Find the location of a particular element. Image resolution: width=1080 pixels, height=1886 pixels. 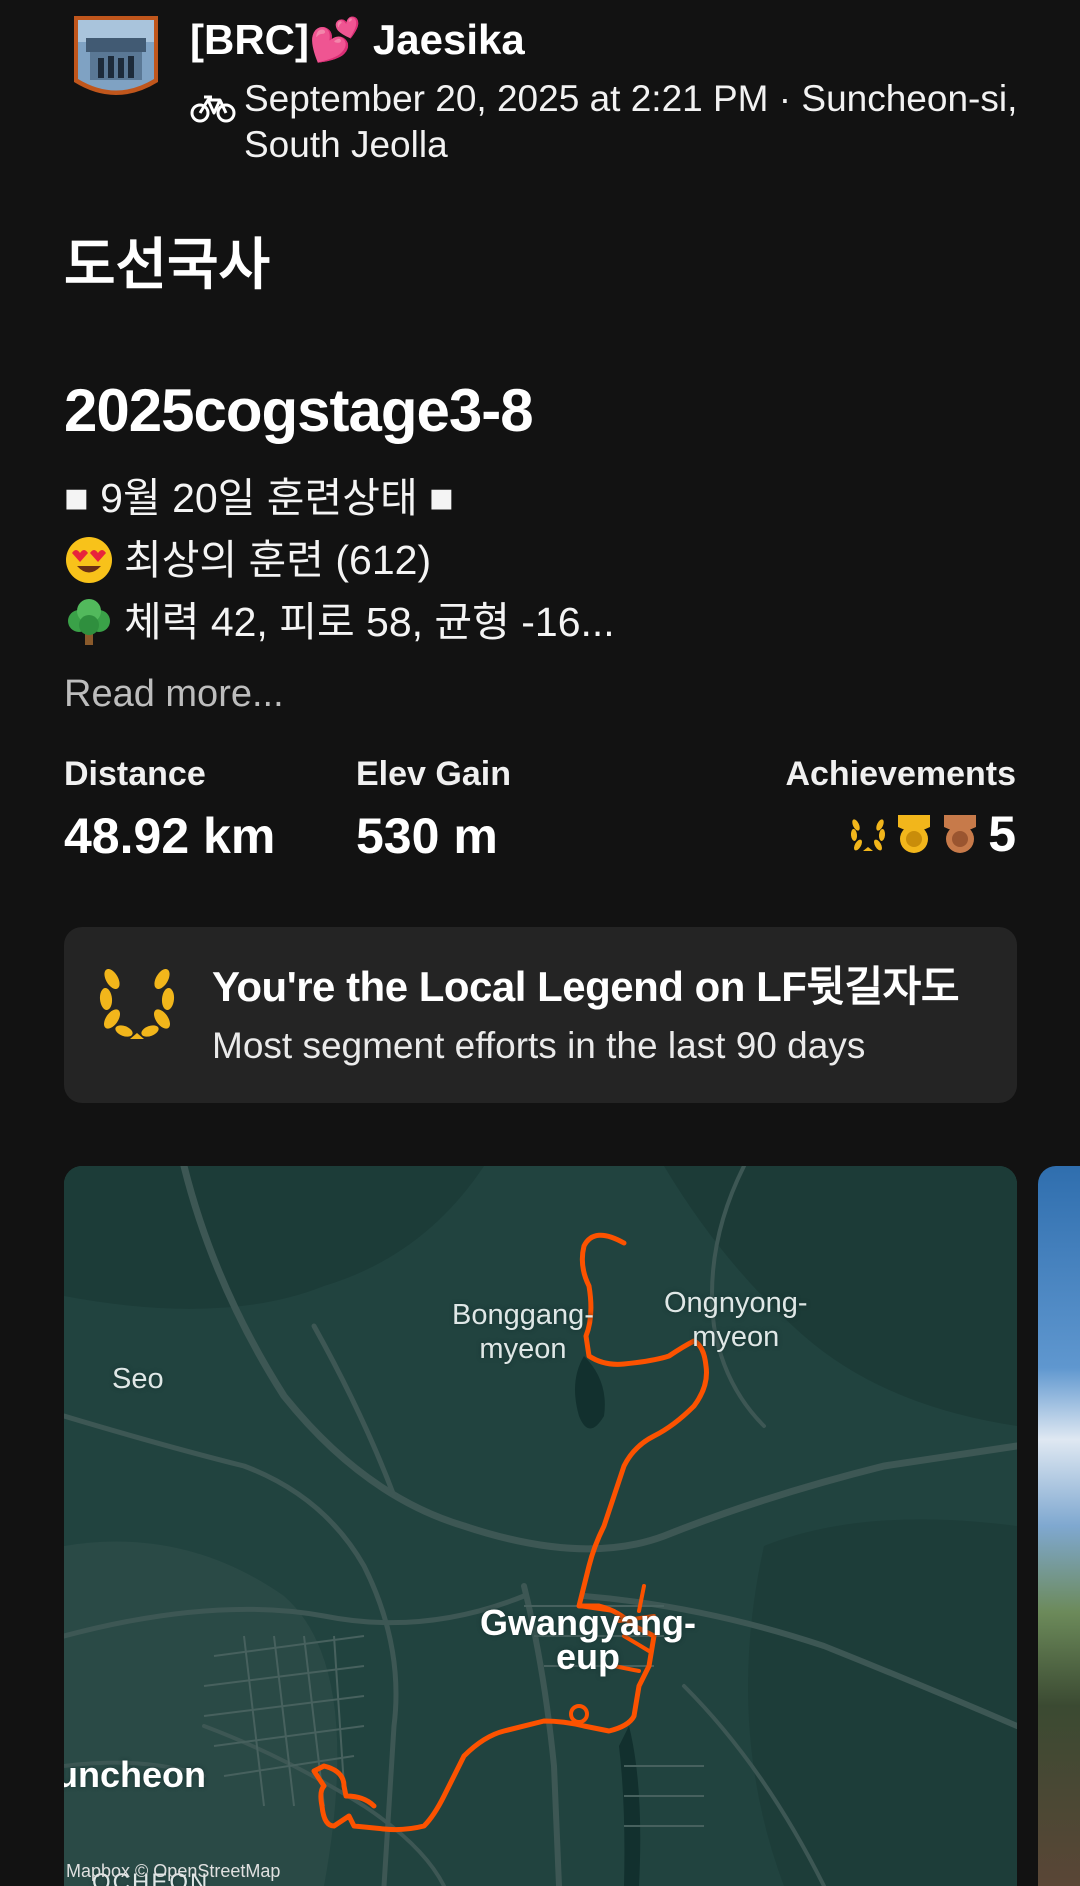

elev-gain-label: Elev Gain is located at coordinates (433, 774).